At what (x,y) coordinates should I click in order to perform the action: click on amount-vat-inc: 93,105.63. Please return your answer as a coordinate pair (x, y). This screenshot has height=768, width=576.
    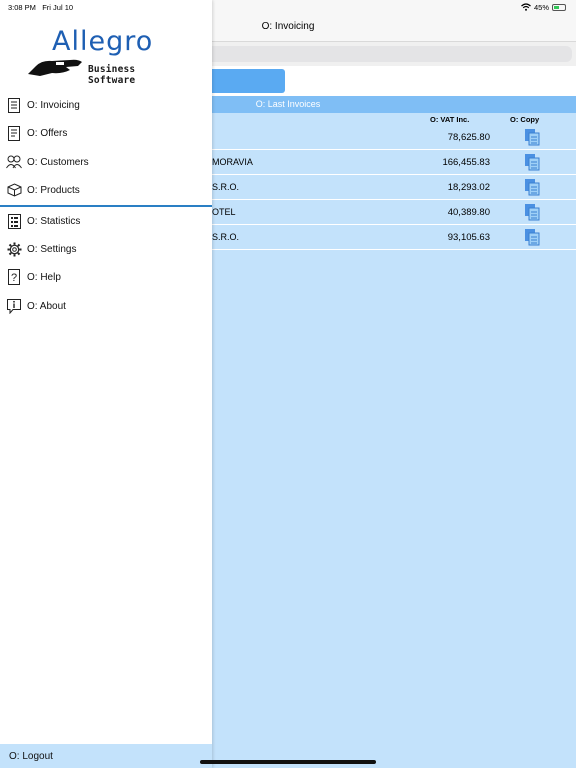
    Looking at the image, I should click on (468, 237).